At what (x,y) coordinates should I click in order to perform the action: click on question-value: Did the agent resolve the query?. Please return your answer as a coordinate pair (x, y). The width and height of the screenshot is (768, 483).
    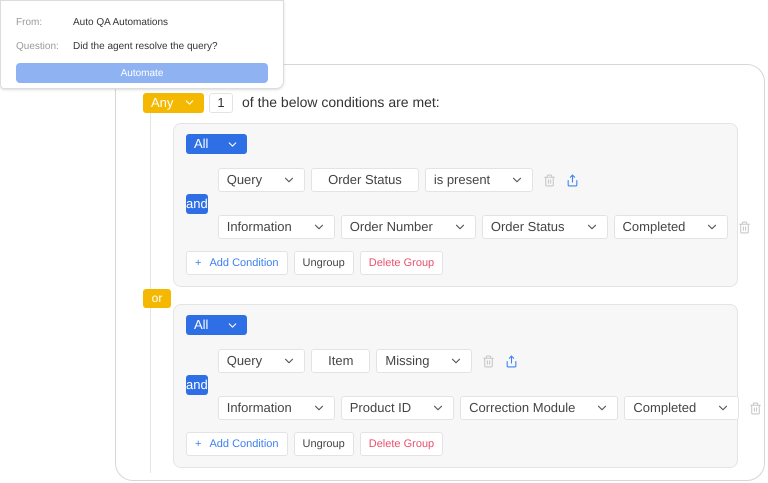
    Looking at the image, I should click on (145, 47).